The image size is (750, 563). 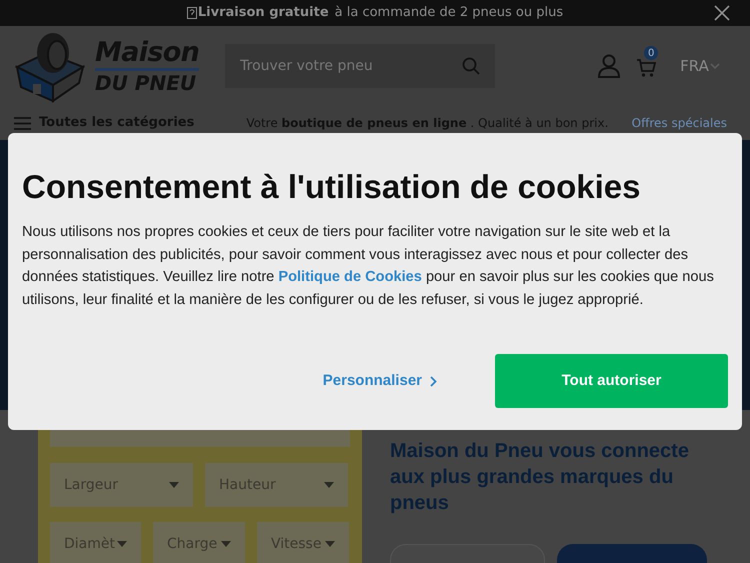 What do you see at coordinates (433, 381) in the screenshot?
I see `chevron-right-icon` at bounding box center [433, 381].